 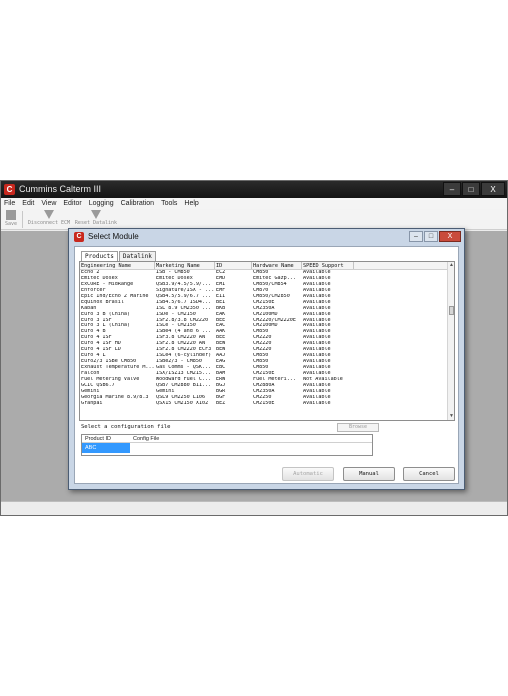 I want to click on menu-editor: Editor, so click(x=72, y=203).